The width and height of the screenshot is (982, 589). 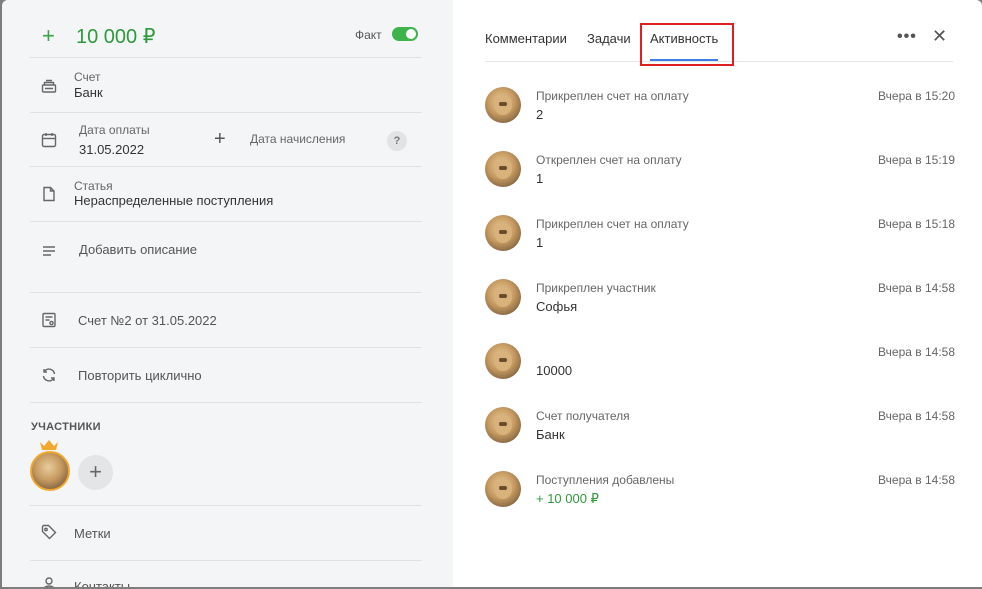 What do you see at coordinates (225, 36) in the screenshot?
I see `amount-row: + 10 000 ₽ Факт` at bounding box center [225, 36].